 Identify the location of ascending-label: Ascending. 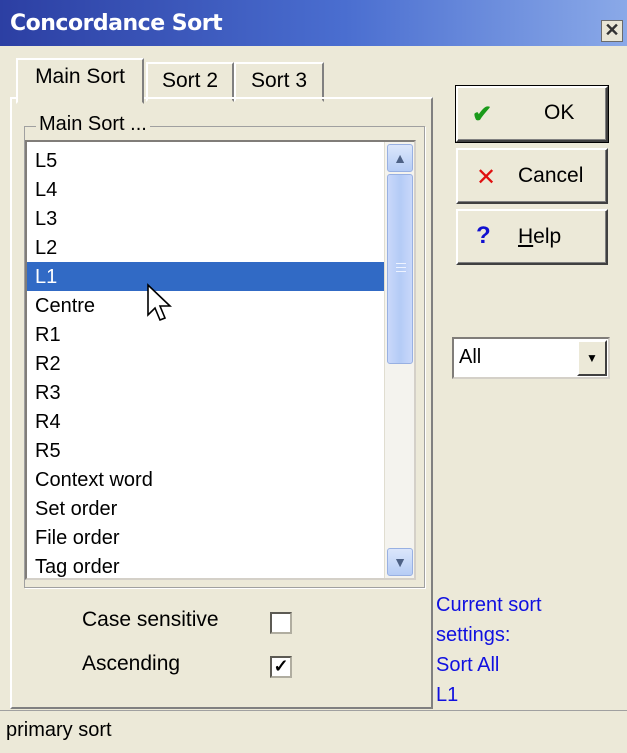
(131, 663).